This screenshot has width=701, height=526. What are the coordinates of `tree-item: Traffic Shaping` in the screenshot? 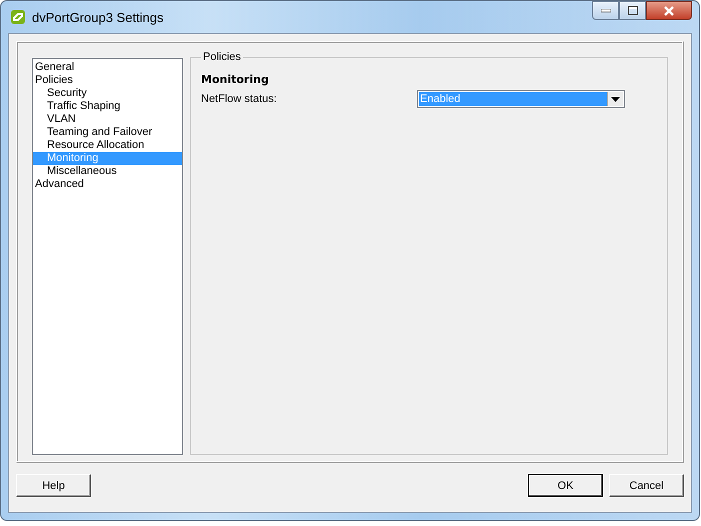 It's located at (107, 106).